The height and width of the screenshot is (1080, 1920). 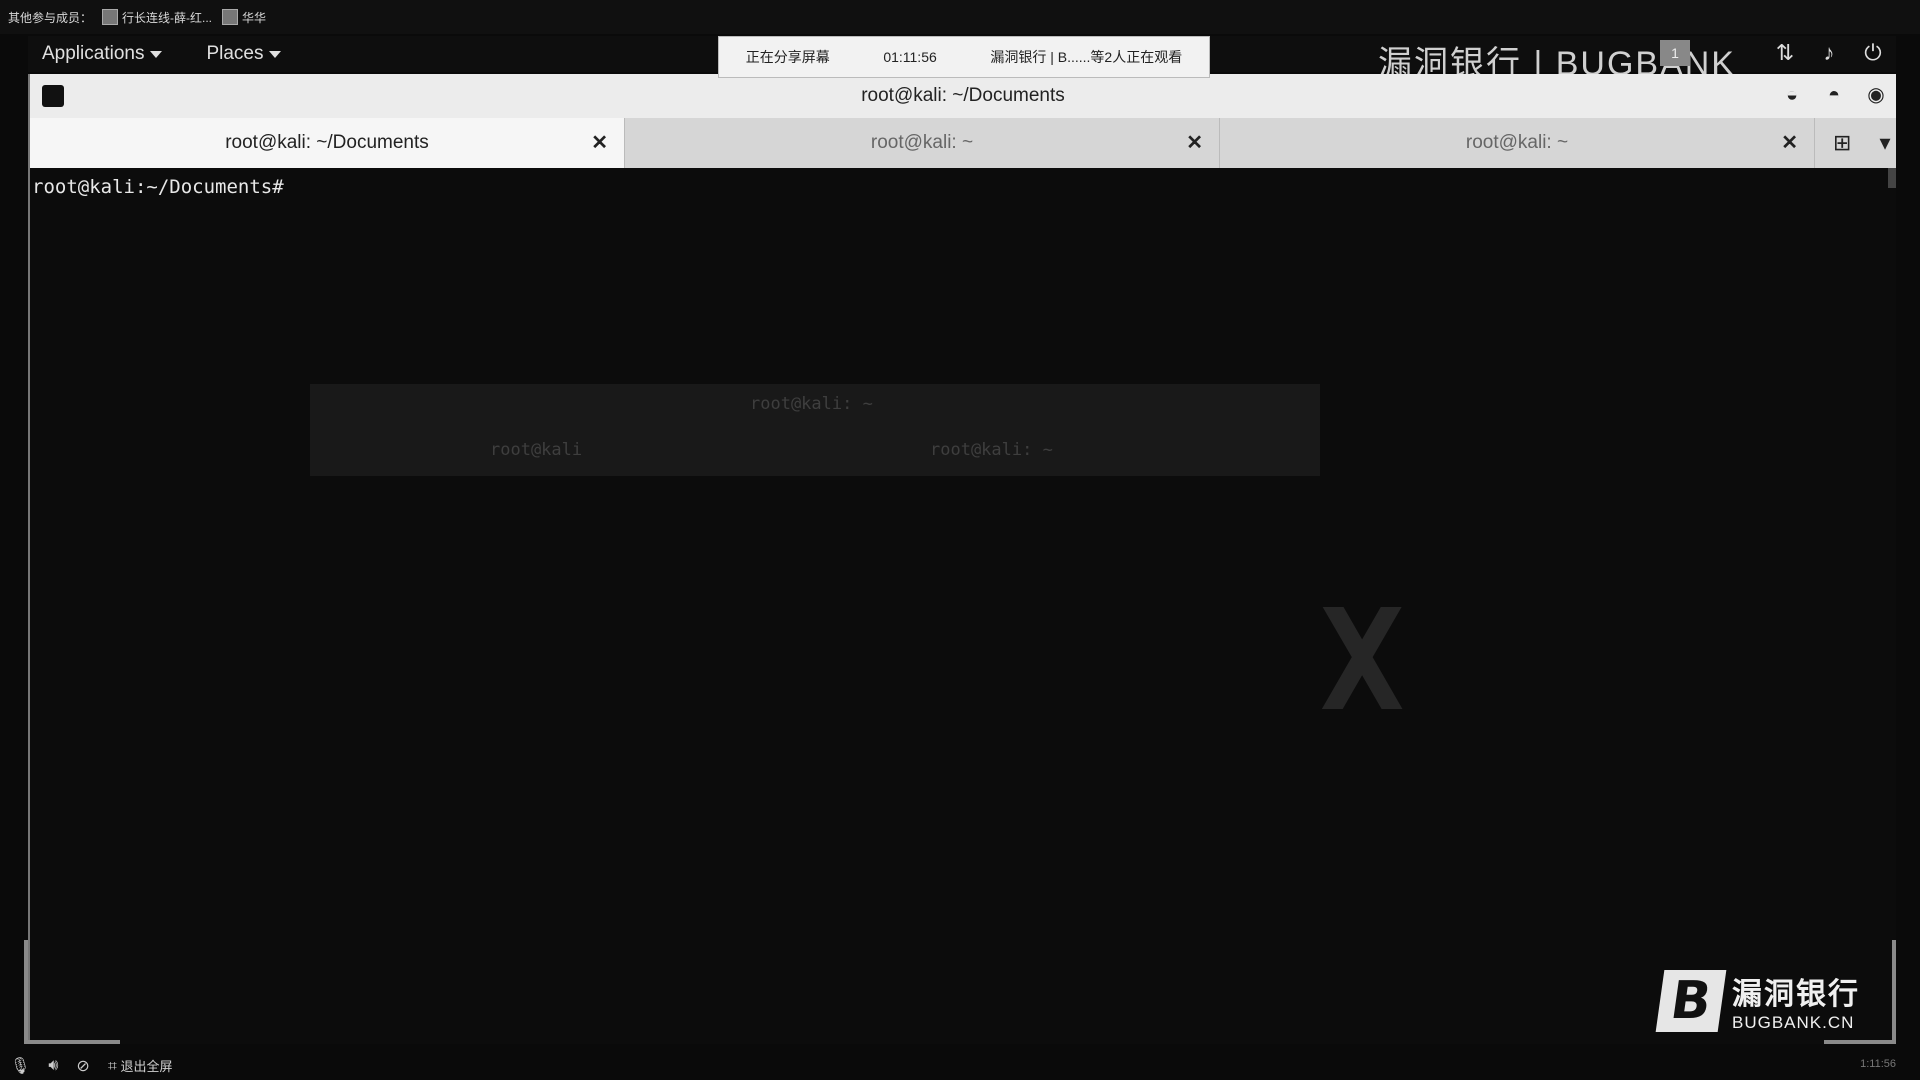 What do you see at coordinates (1792, 95) in the screenshot?
I see `minimize-icon: ◒` at bounding box center [1792, 95].